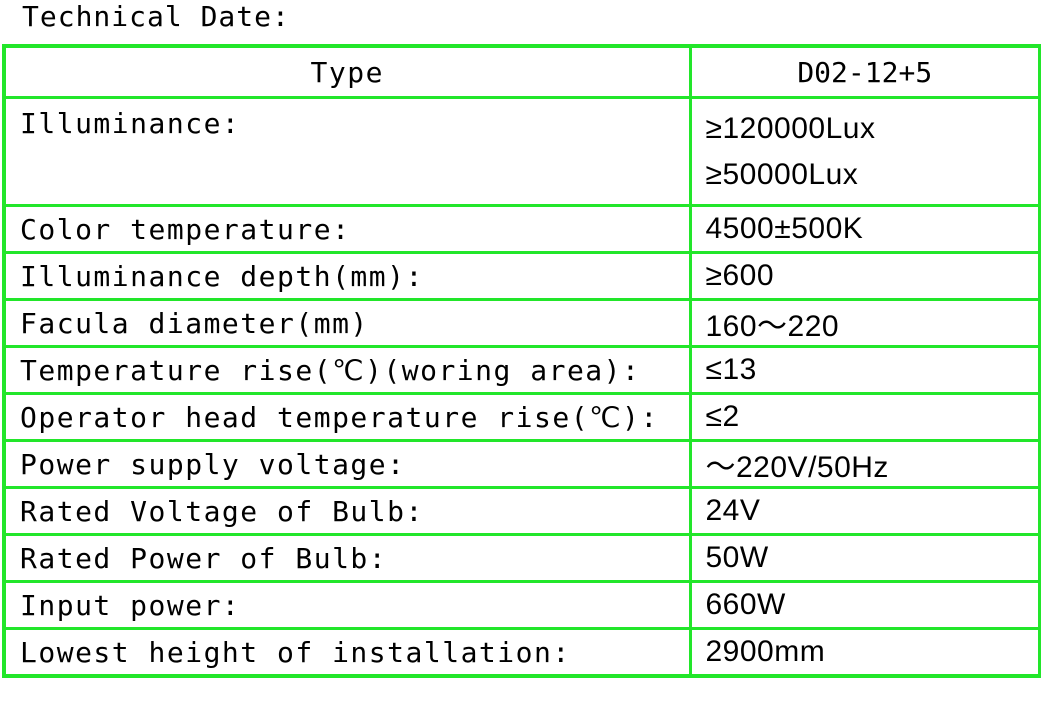 This screenshot has width=1041, height=706. Describe the element at coordinates (864, 558) in the screenshot. I see `row-value: 50W` at that location.